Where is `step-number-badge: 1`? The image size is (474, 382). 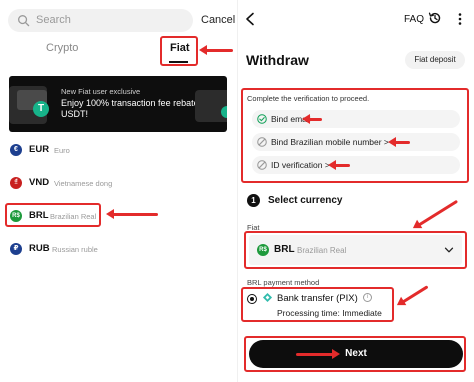 step-number-badge: 1 is located at coordinates (253, 200).